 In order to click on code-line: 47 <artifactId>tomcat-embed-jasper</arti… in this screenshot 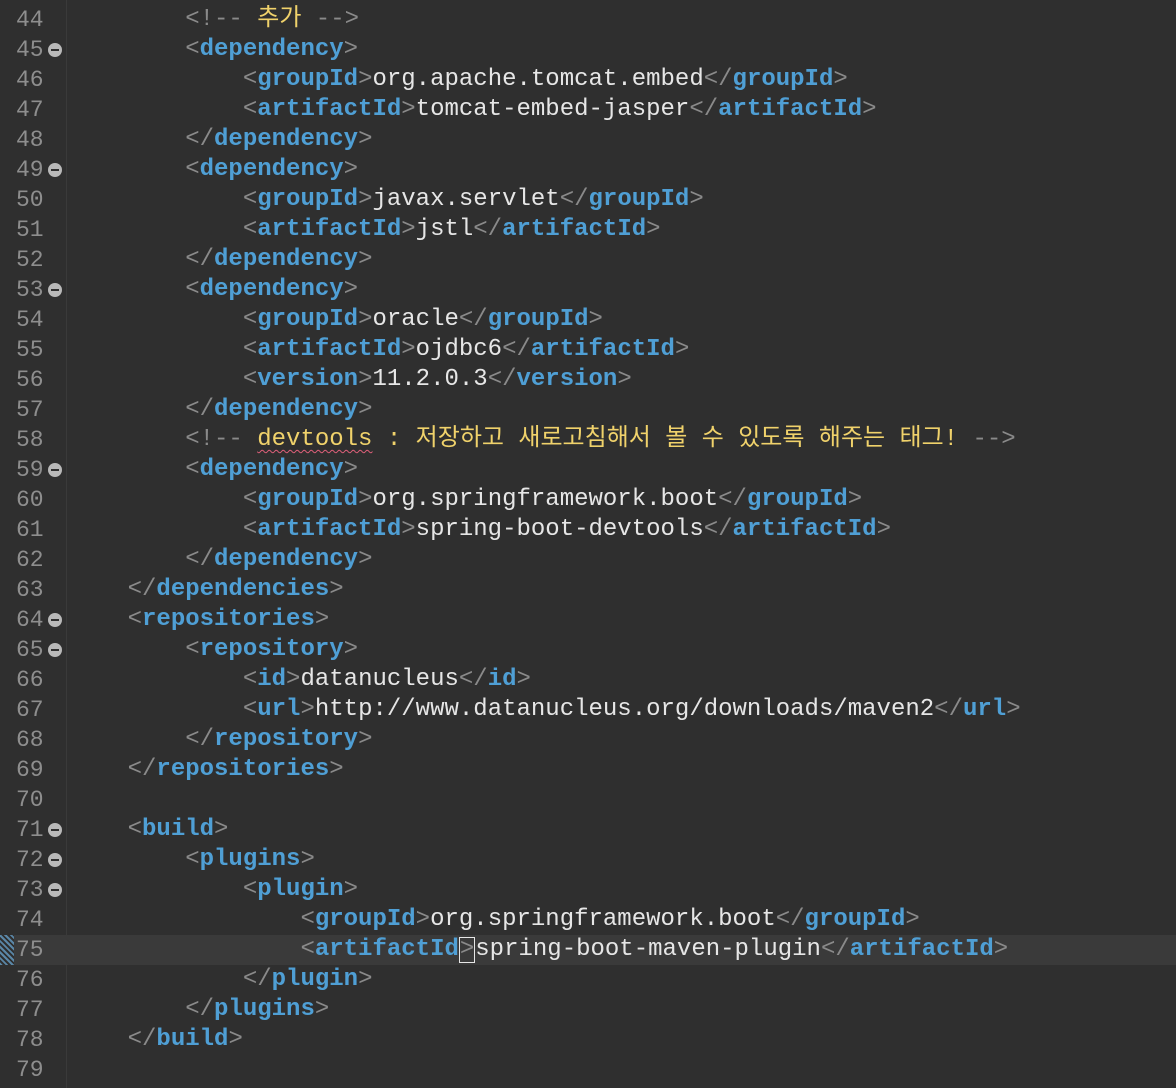, I will do `click(588, 110)`.